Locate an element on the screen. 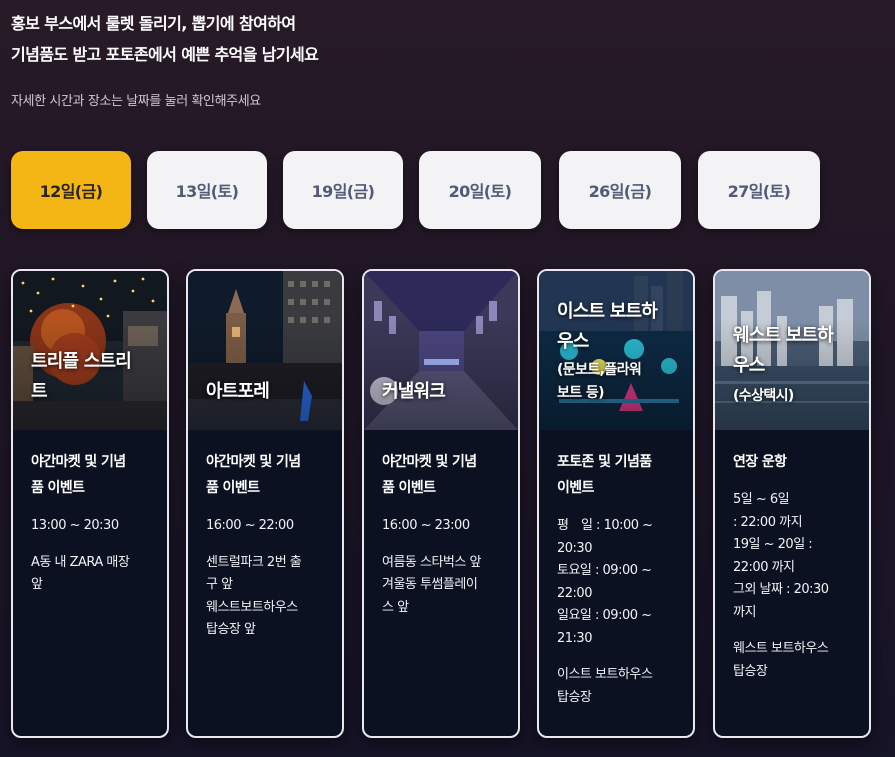 This screenshot has width=895, height=757. tab-12-fri: 12일(금) is located at coordinates (71, 190).